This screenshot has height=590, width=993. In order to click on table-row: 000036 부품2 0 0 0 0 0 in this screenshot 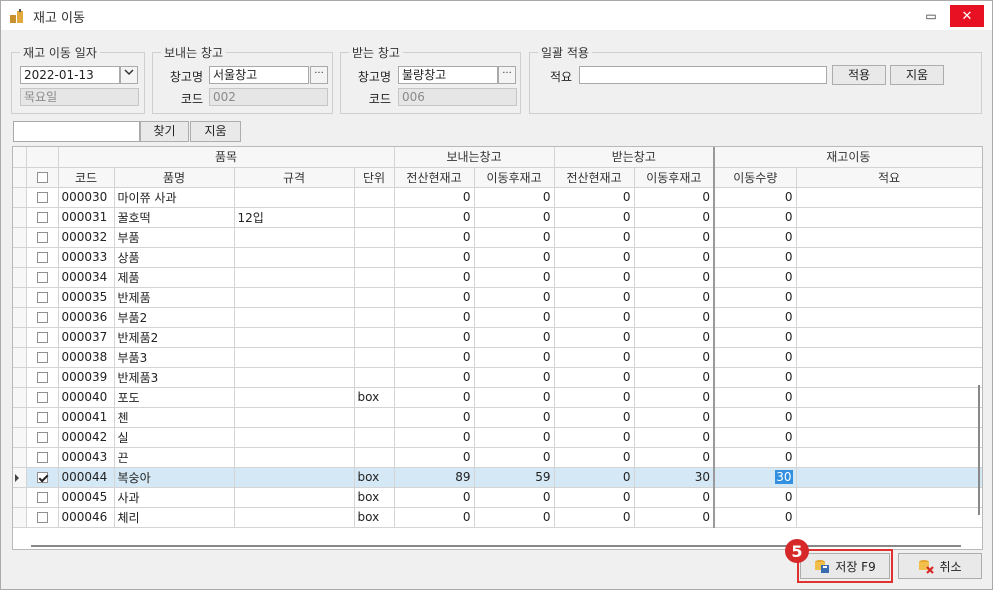, I will do `click(497, 317)`.